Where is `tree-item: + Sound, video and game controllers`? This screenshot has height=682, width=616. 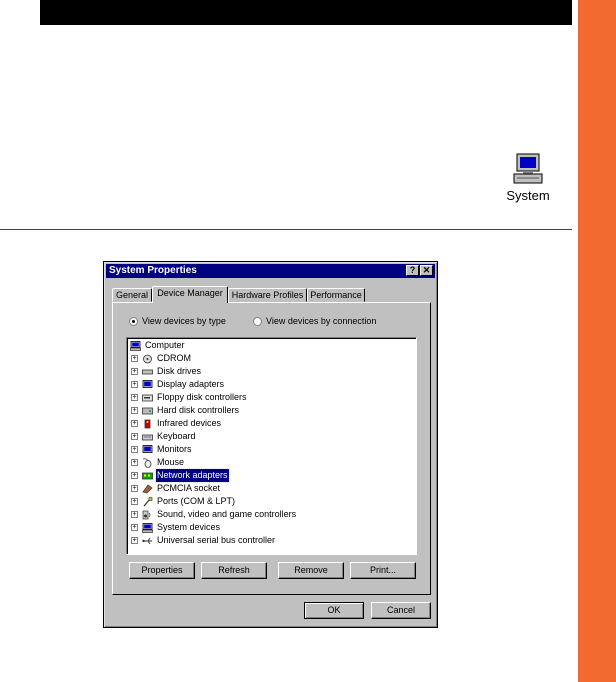 tree-item: + Sound, video and game controllers is located at coordinates (214, 514).